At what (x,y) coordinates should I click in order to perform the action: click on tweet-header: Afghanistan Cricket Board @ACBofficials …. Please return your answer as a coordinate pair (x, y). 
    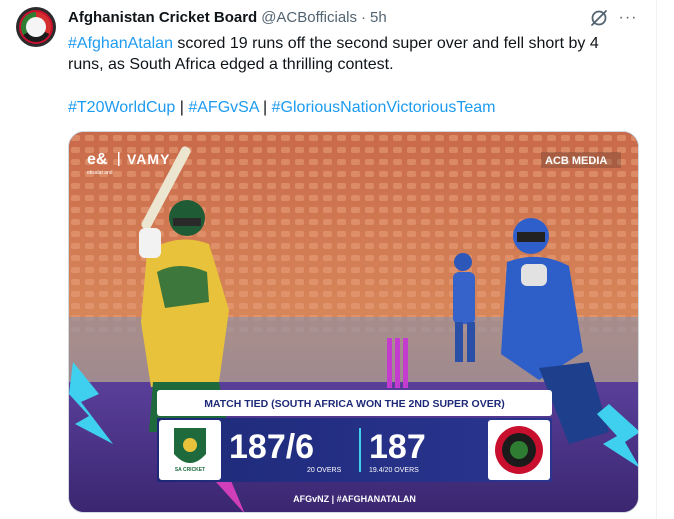
    Looking at the image, I should click on (227, 18).